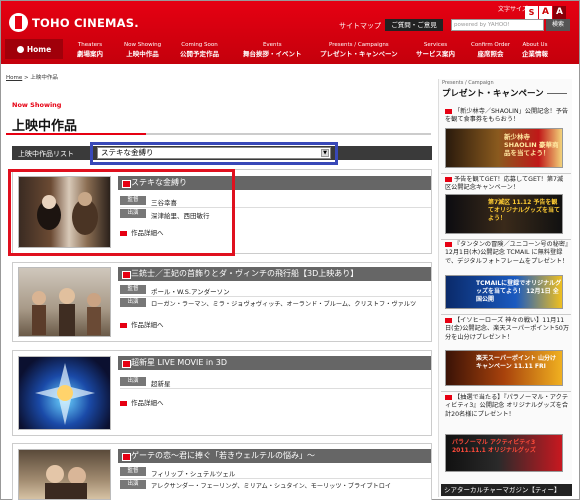 The width and height of the screenshot is (580, 500). Describe the element at coordinates (199, 45) in the screenshot. I see `nav-en-label: Coming Soon` at that location.